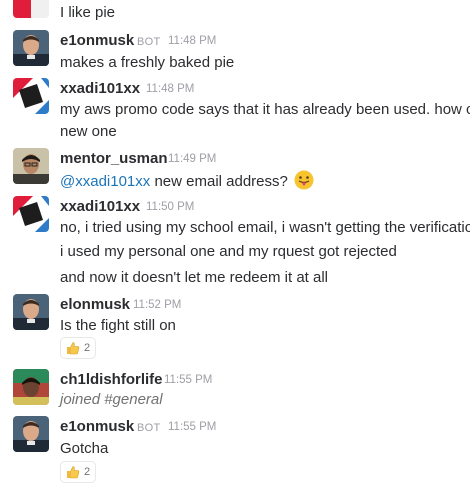  Describe the element at coordinates (147, 62) in the screenshot. I see `message-text: makes a freshly baked pie` at that location.